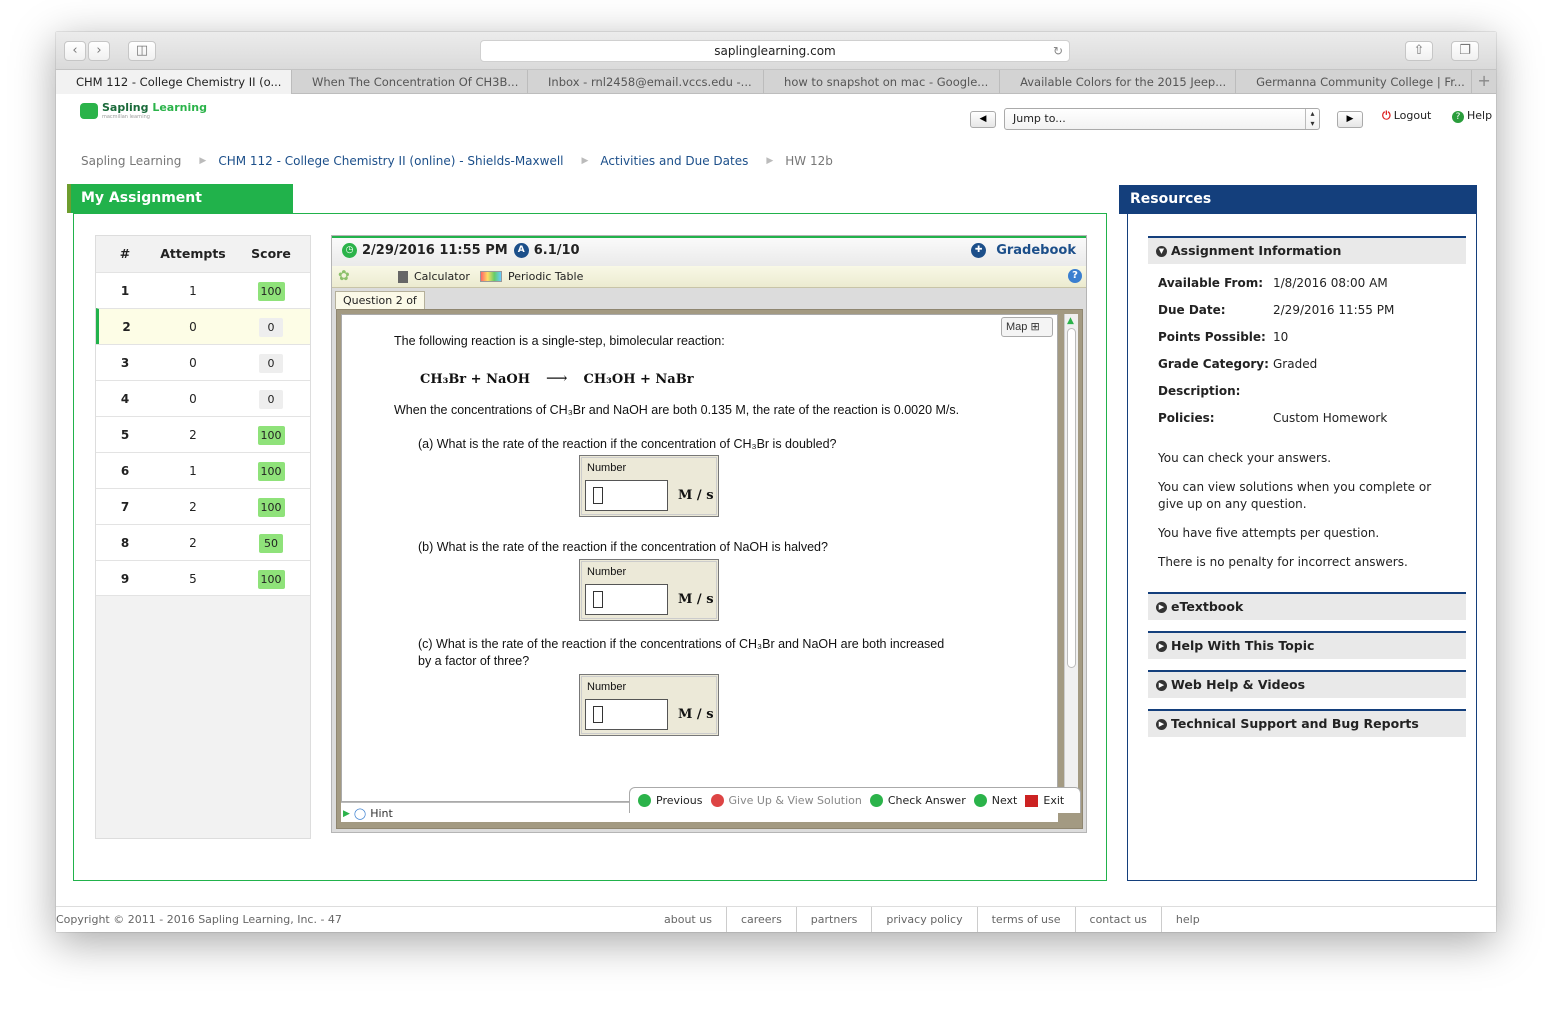  What do you see at coordinates (1119, 919) in the screenshot?
I see `footer-link-contact: contact us` at bounding box center [1119, 919].